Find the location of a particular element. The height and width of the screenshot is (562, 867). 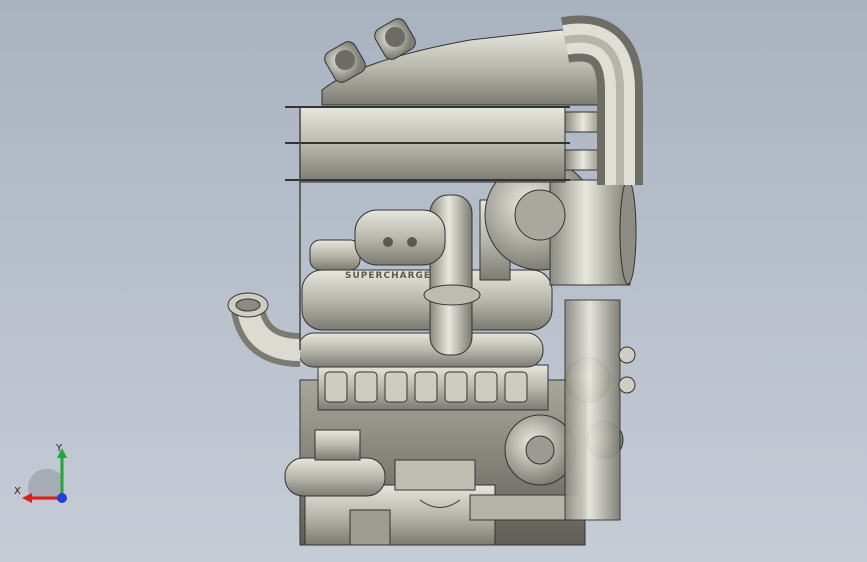

orientation-triad: Y X is located at coordinates (45, 473).